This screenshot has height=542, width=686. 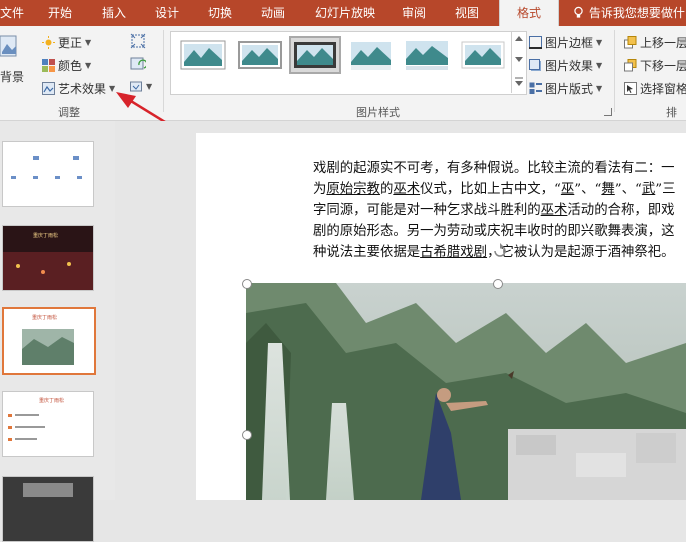 What do you see at coordinates (46, 167) in the screenshot?
I see `diagram-thumbnail-icon` at bounding box center [46, 167].